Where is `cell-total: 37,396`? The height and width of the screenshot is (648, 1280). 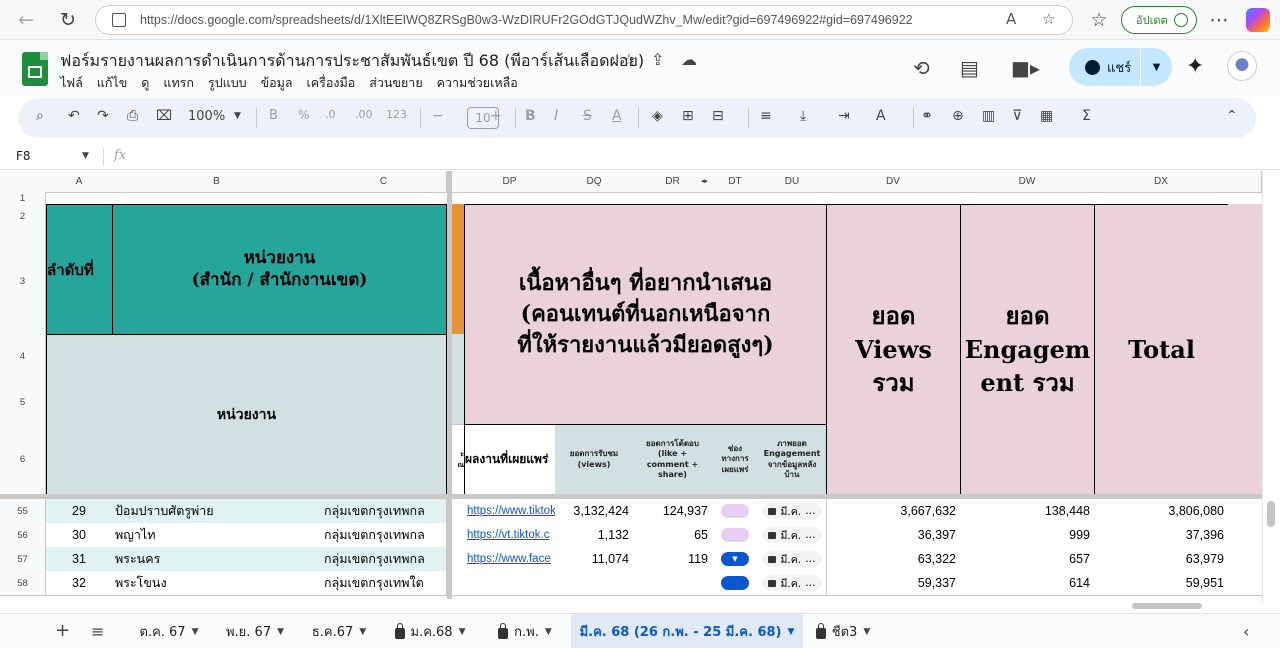 cell-total: 37,396 is located at coordinates (1161, 535).